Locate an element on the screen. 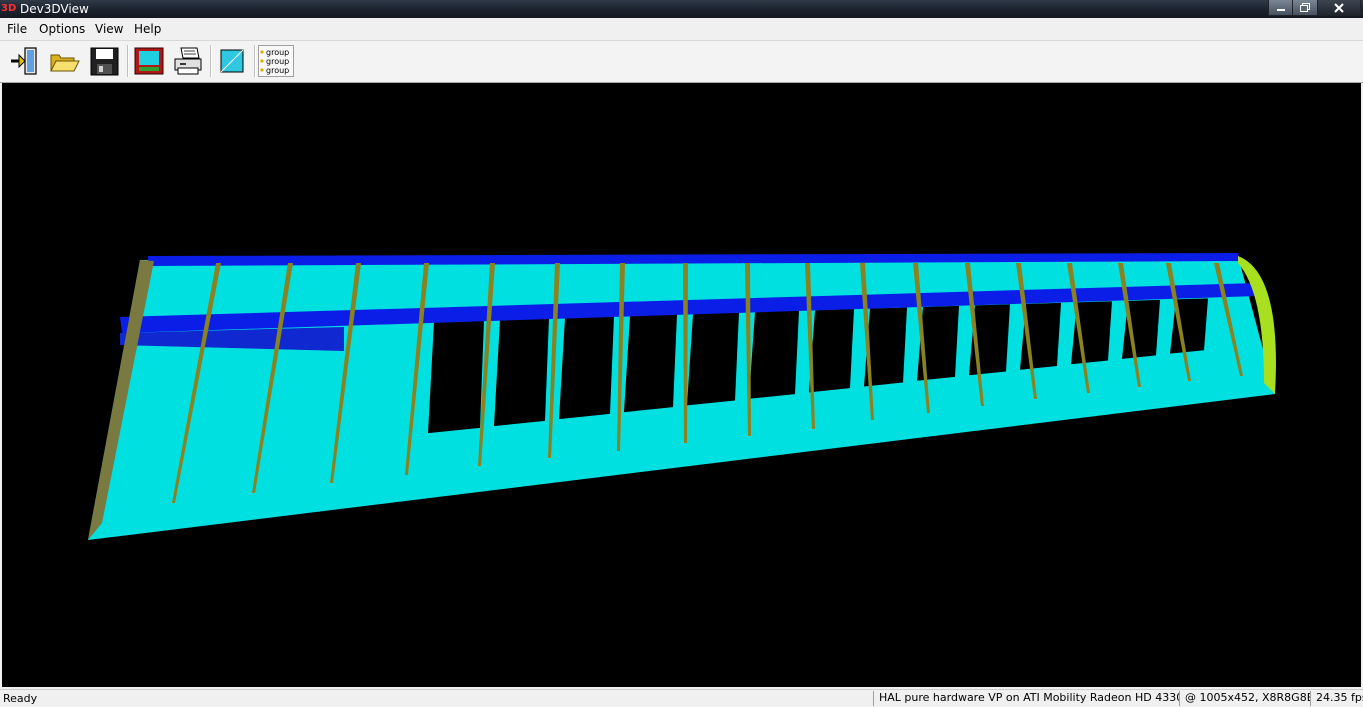 The width and height of the screenshot is (1363, 707). maximize-icon is located at coordinates (1305, 7).